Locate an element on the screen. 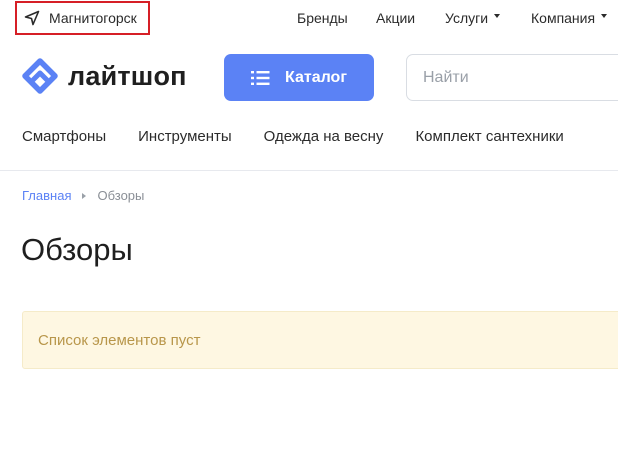 This screenshot has width=618, height=470. topnav-label: Акции is located at coordinates (396, 18).